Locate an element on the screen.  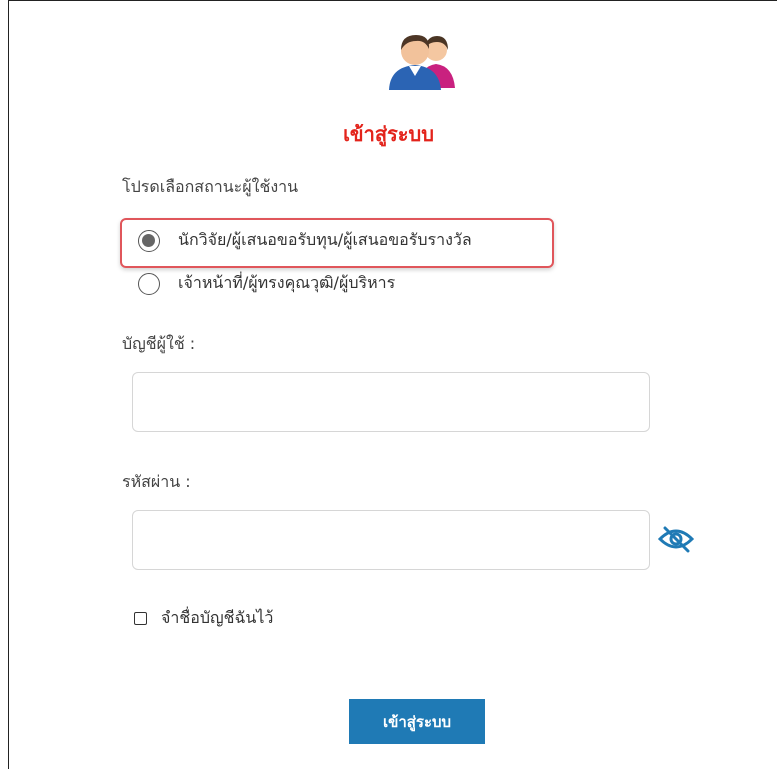
remember-me: จำชื่อบัญชีฉันไว้ is located at coordinates (203, 618).